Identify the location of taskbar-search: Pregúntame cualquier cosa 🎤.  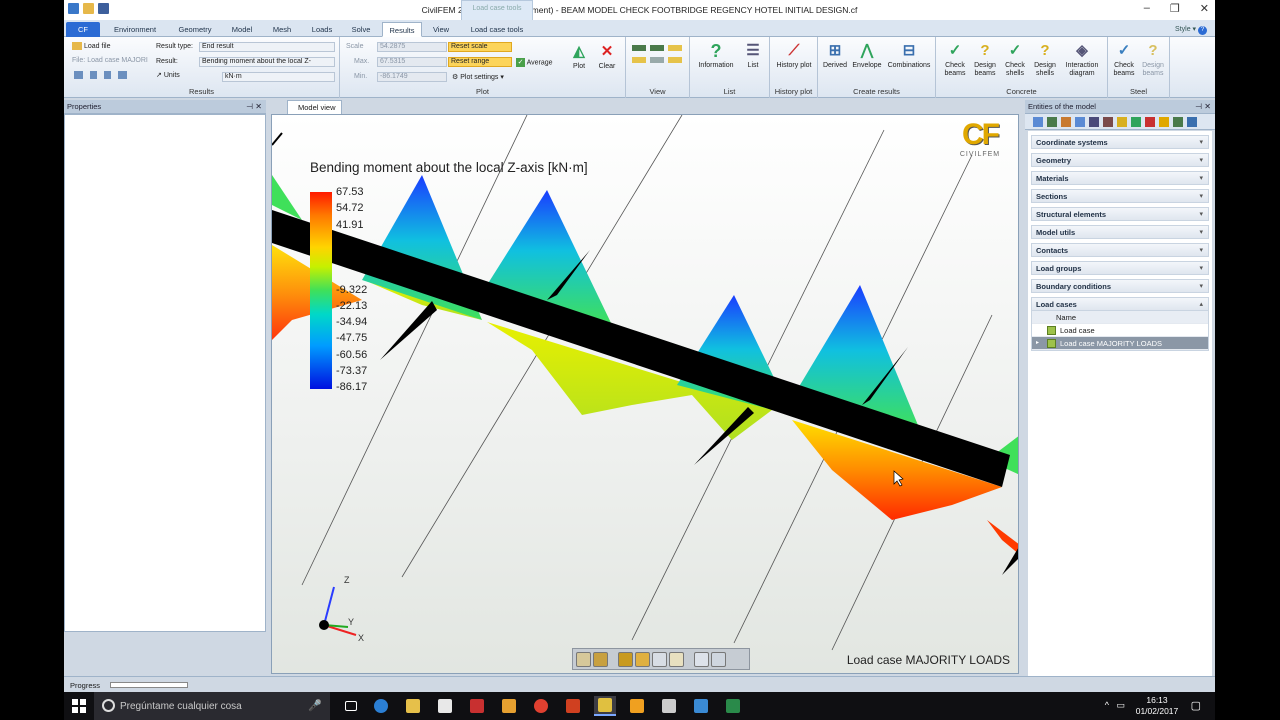
(212, 706).